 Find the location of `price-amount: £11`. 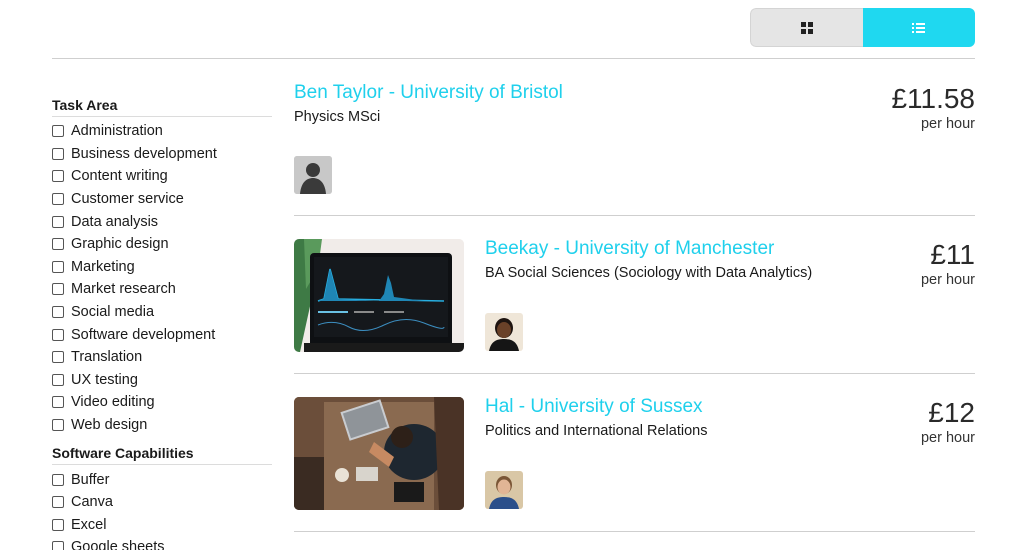

price-amount: £11 is located at coordinates (952, 254).